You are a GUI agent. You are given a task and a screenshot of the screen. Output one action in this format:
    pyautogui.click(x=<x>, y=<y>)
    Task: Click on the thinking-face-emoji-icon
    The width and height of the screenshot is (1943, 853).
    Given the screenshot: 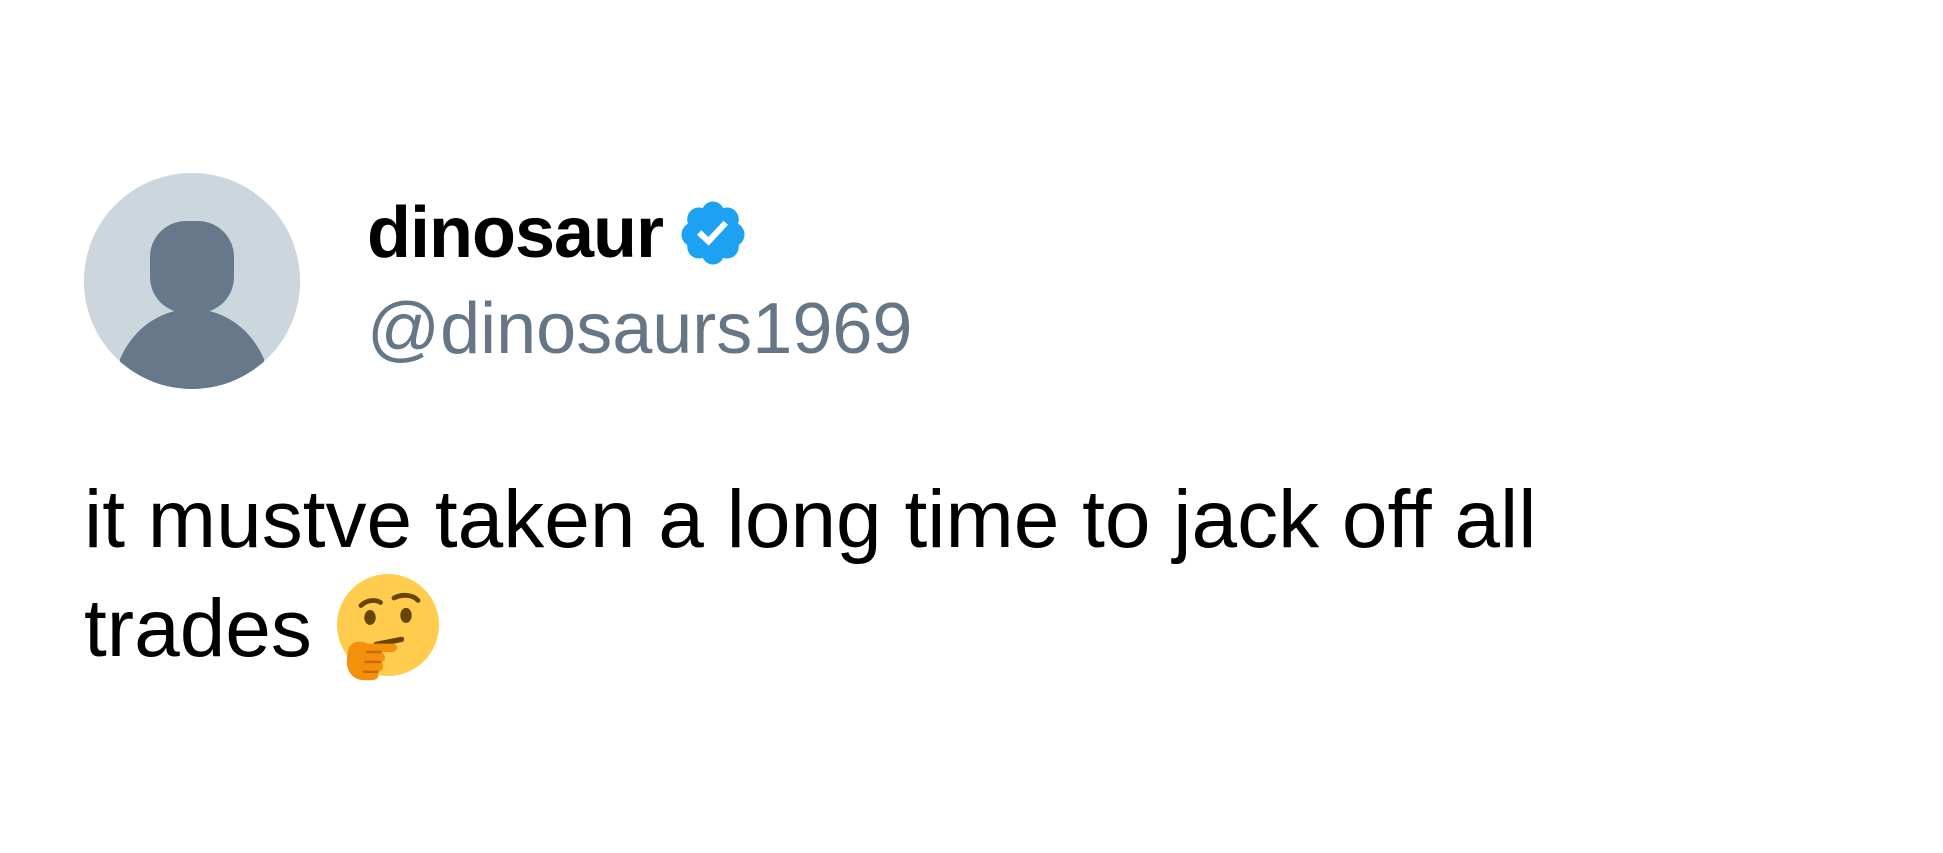 What is the action you would take?
    pyautogui.click(x=388, y=628)
    